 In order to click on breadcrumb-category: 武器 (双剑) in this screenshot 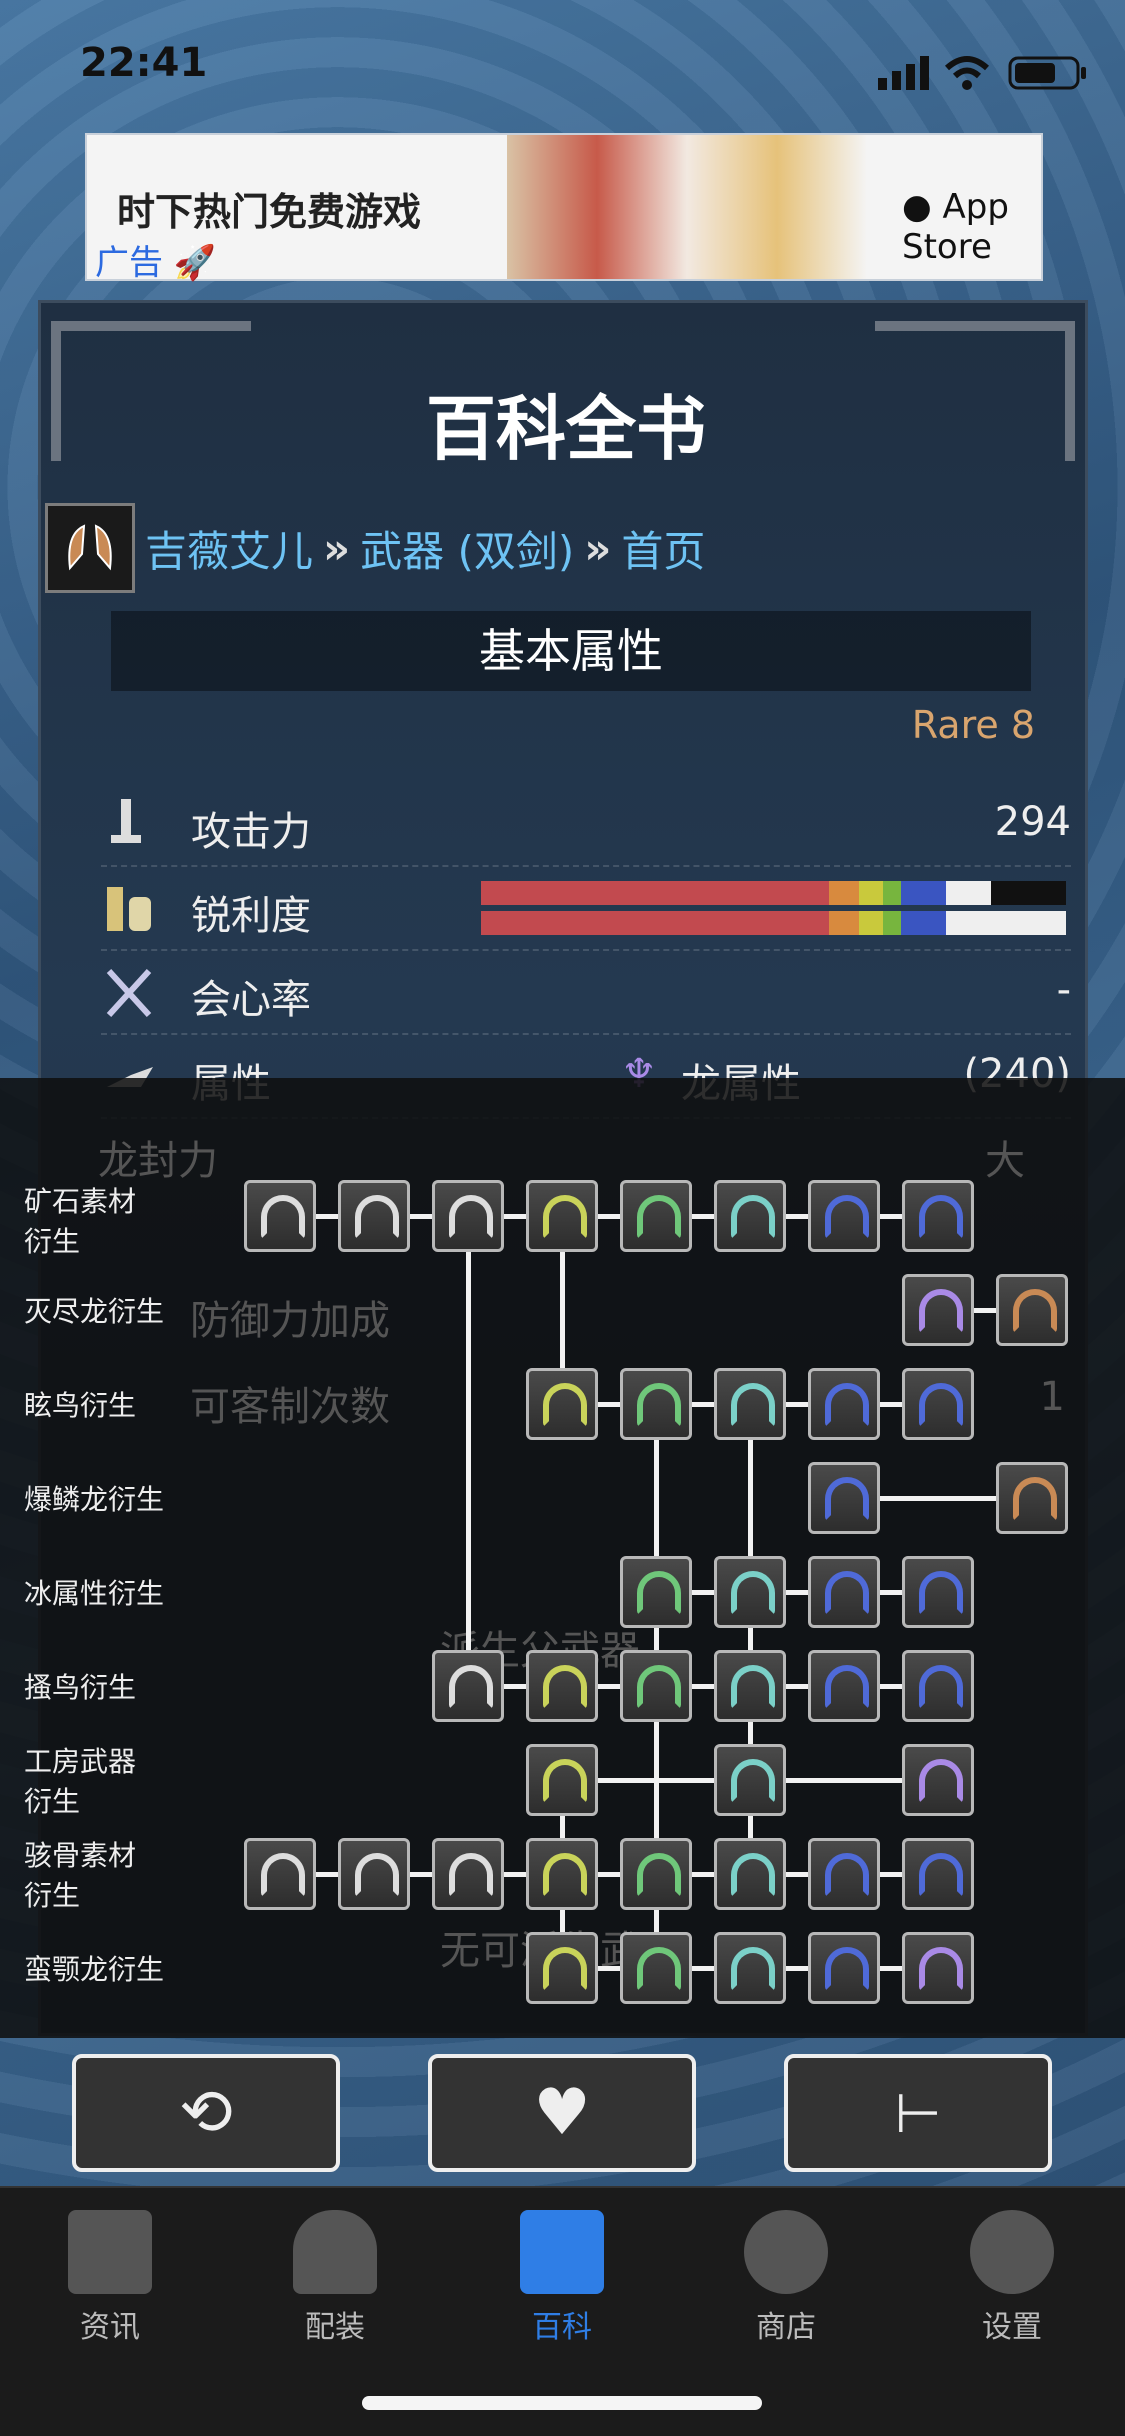, I will do `click(467, 548)`.